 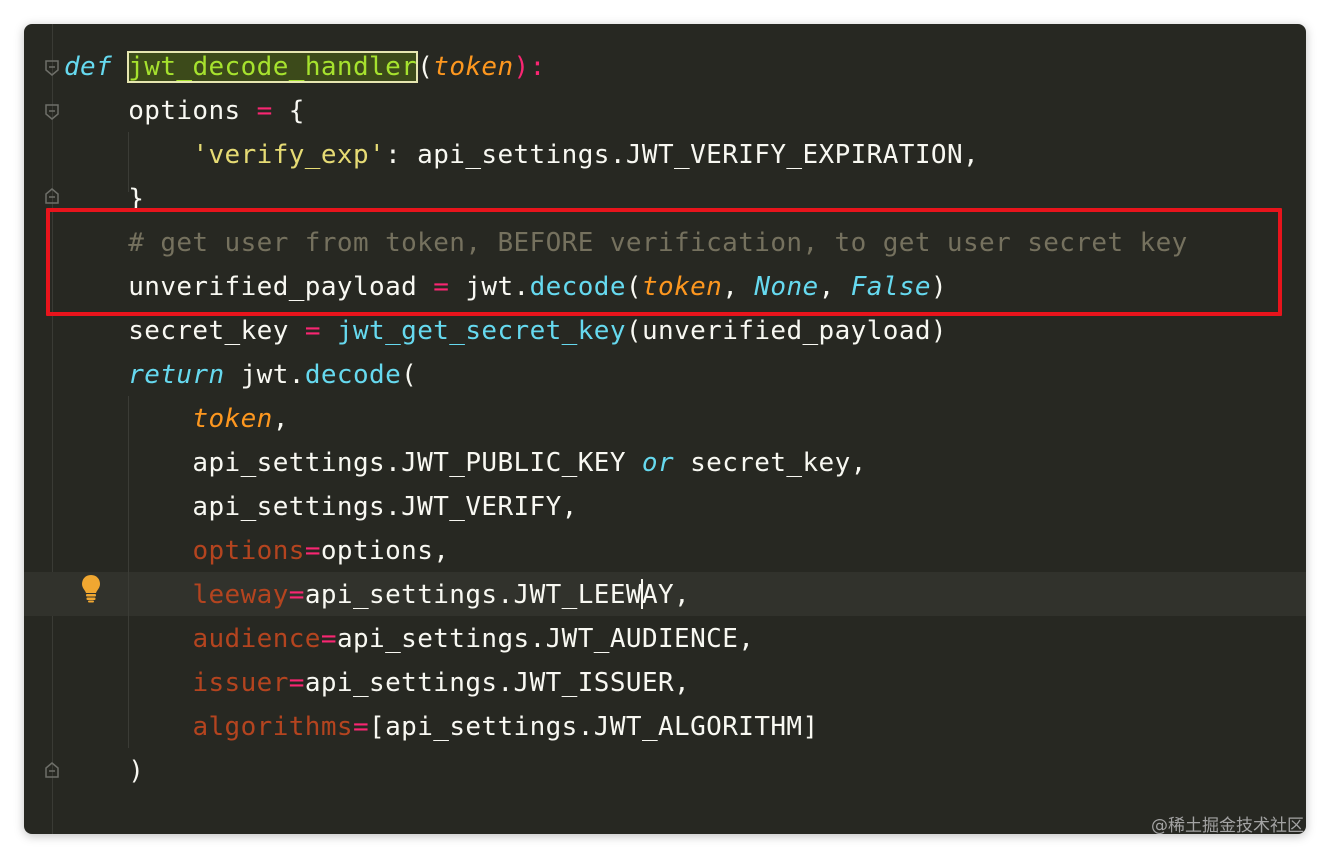 What do you see at coordinates (481, 331) in the screenshot?
I see `code-token: jwt_get_secret_key` at bounding box center [481, 331].